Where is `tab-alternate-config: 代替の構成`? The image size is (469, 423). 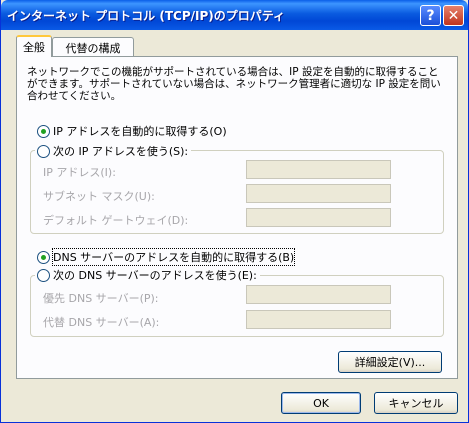
tab-alternate-config: 代替の構成 is located at coordinates (93, 47).